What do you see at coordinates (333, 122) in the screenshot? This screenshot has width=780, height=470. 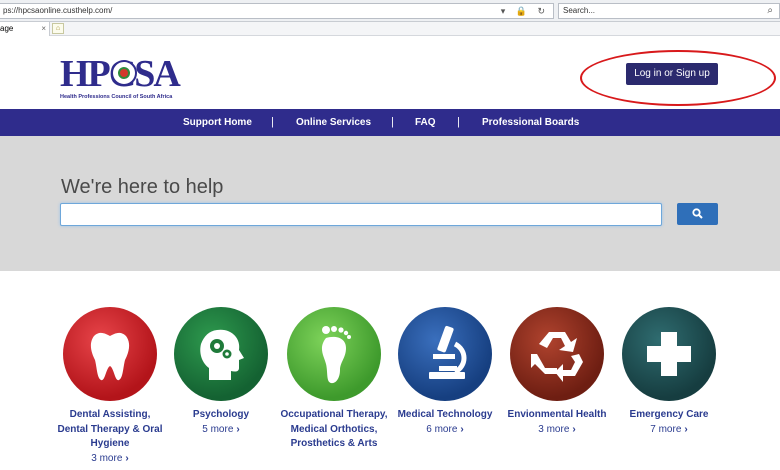 I see `nav-online-services: Online Services` at bounding box center [333, 122].